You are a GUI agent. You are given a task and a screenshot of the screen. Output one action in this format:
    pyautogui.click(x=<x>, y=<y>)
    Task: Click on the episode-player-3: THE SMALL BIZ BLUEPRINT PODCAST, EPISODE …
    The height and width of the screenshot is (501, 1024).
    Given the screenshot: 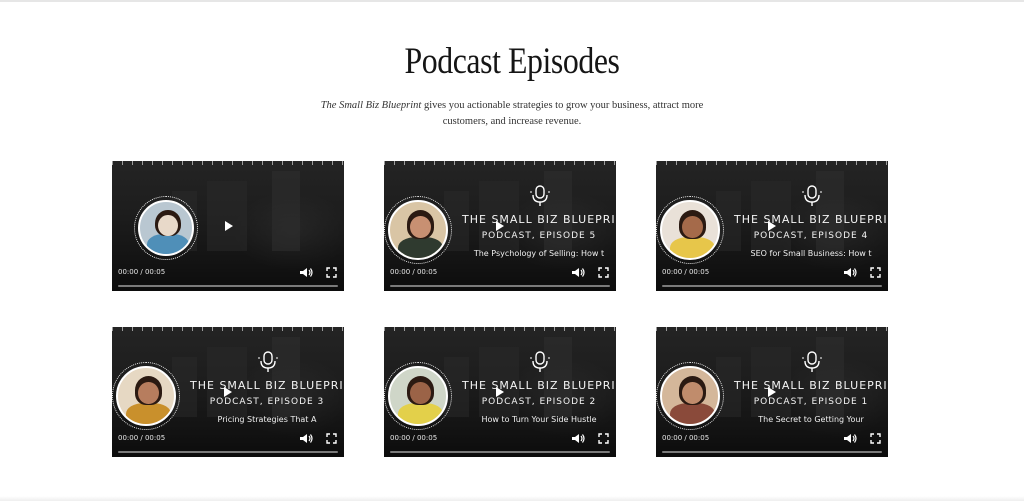 What is the action you would take?
    pyautogui.click(x=772, y=226)
    